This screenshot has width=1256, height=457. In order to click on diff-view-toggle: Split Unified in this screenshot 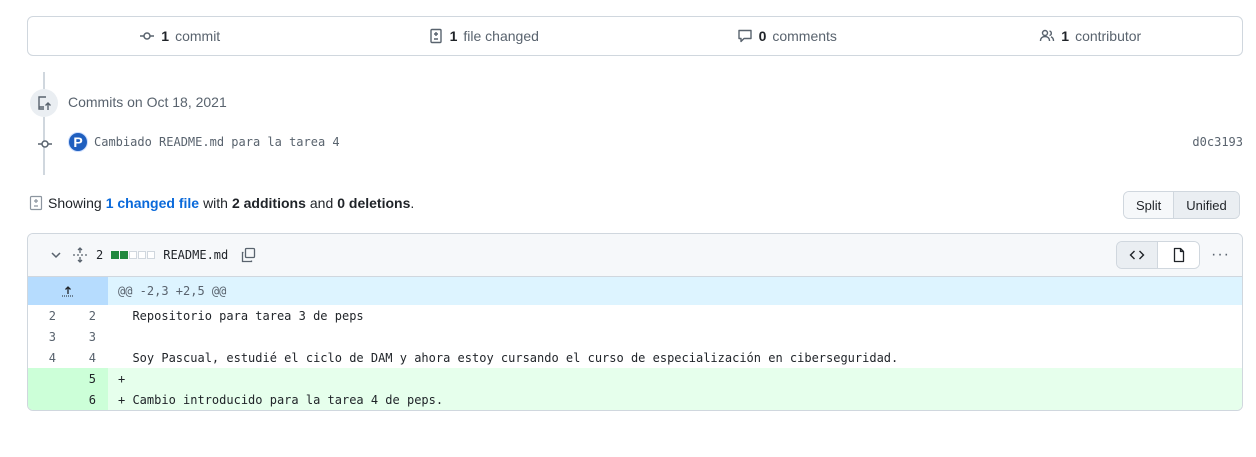, I will do `click(1181, 205)`.